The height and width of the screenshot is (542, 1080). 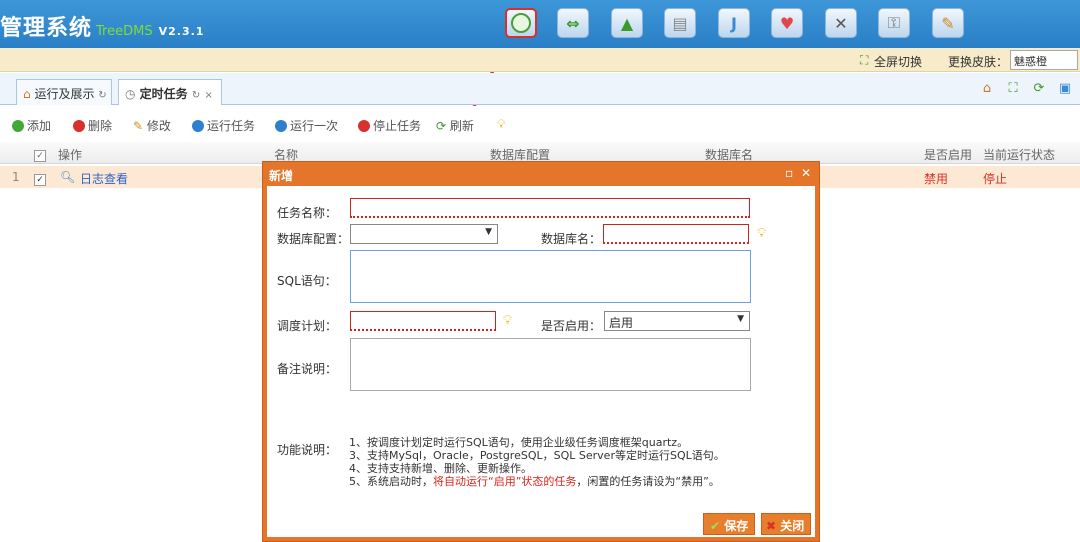 I want to click on desc-line: 5、系统启动时，将自动运行“启用”状态的任务，闲置的任务请设为“禁用”。, so click(x=534, y=481).